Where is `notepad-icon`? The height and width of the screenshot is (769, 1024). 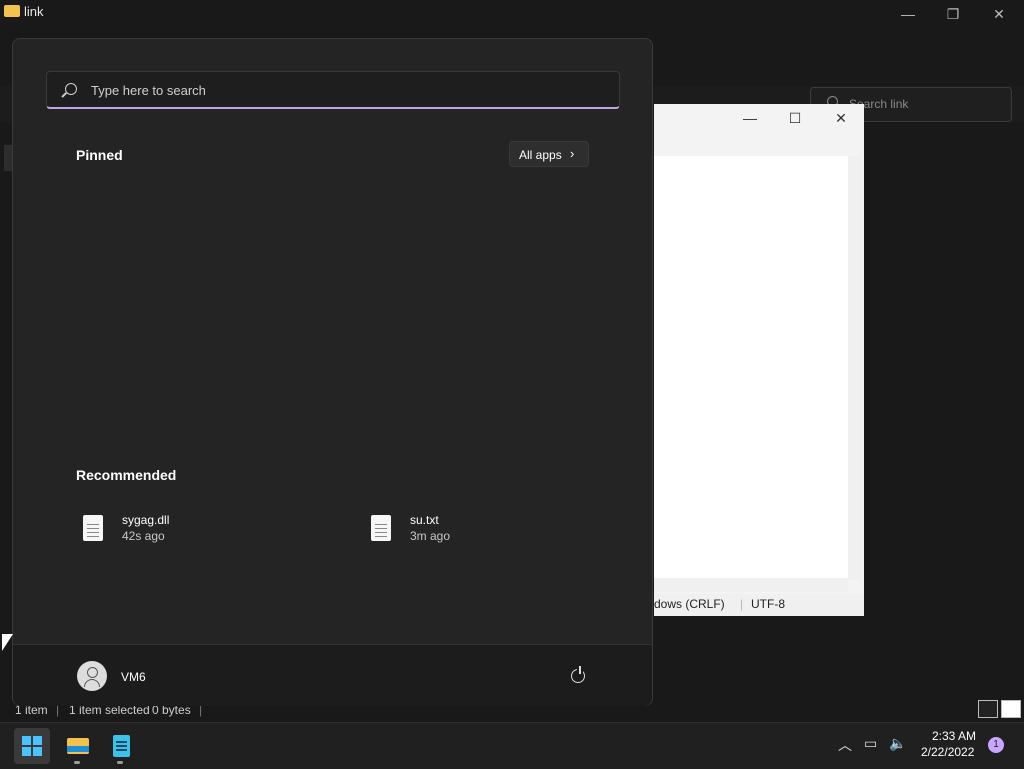 notepad-icon is located at coordinates (120, 746).